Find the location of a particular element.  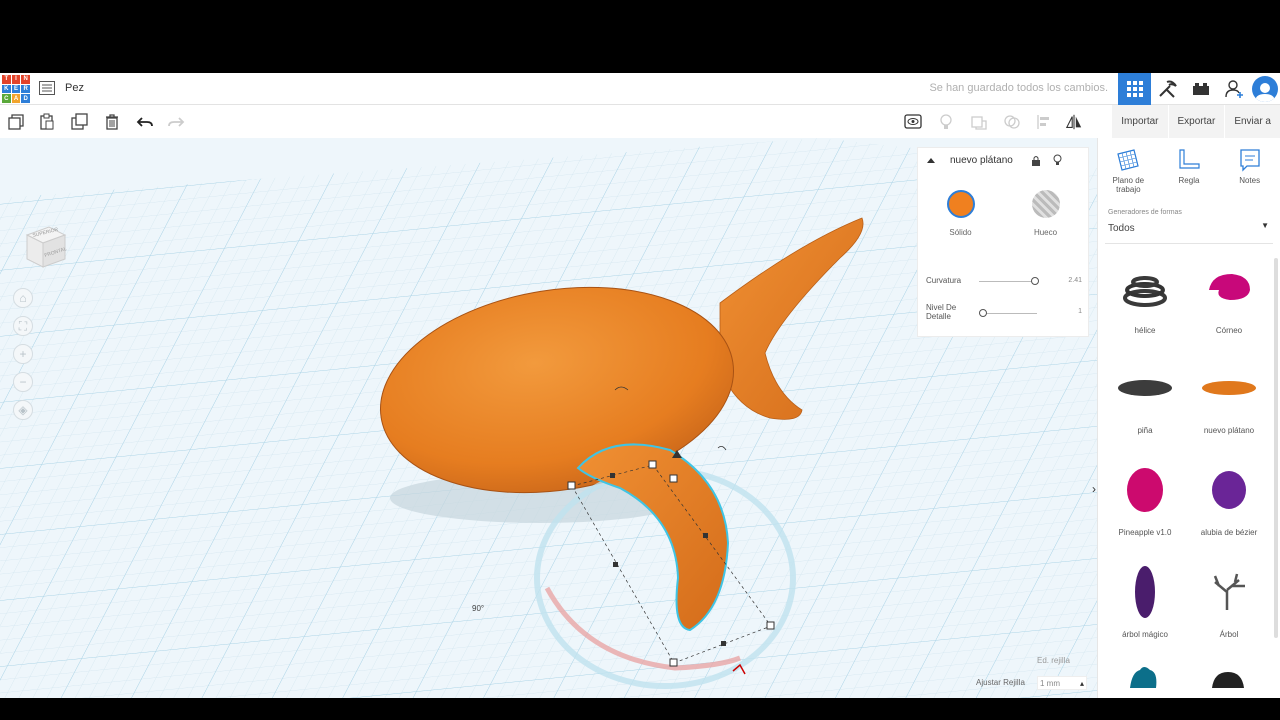

banana-shape-icon is located at coordinates (1229, 388).